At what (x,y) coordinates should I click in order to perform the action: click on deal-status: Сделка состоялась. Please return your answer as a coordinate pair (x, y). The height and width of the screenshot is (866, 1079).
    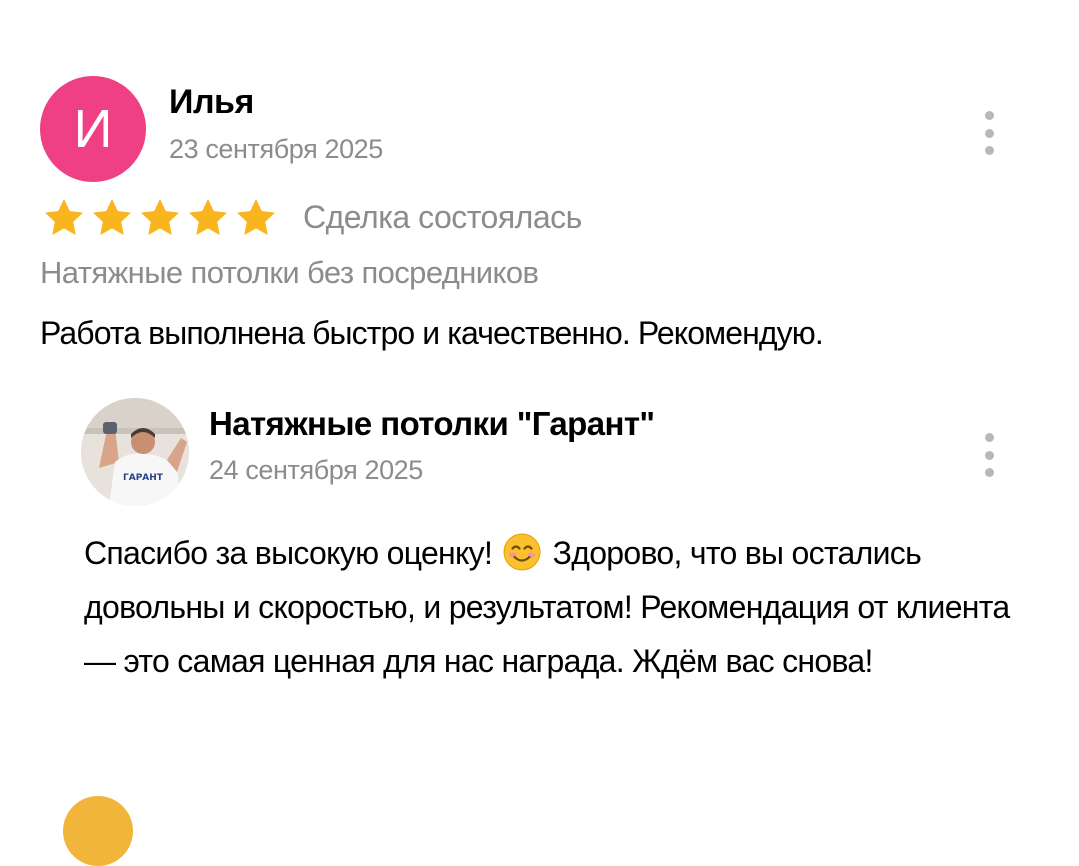
    Looking at the image, I should click on (442, 217).